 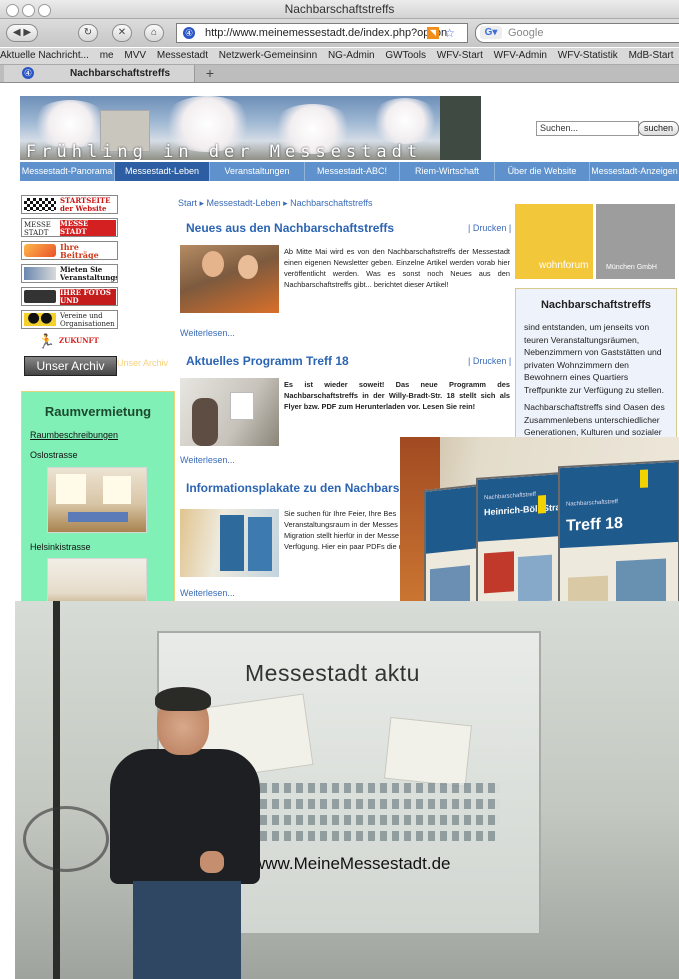 What do you see at coordinates (68, 341) in the screenshot?
I see `zukunft-button: 🏃 ZUKUNFT` at bounding box center [68, 341].